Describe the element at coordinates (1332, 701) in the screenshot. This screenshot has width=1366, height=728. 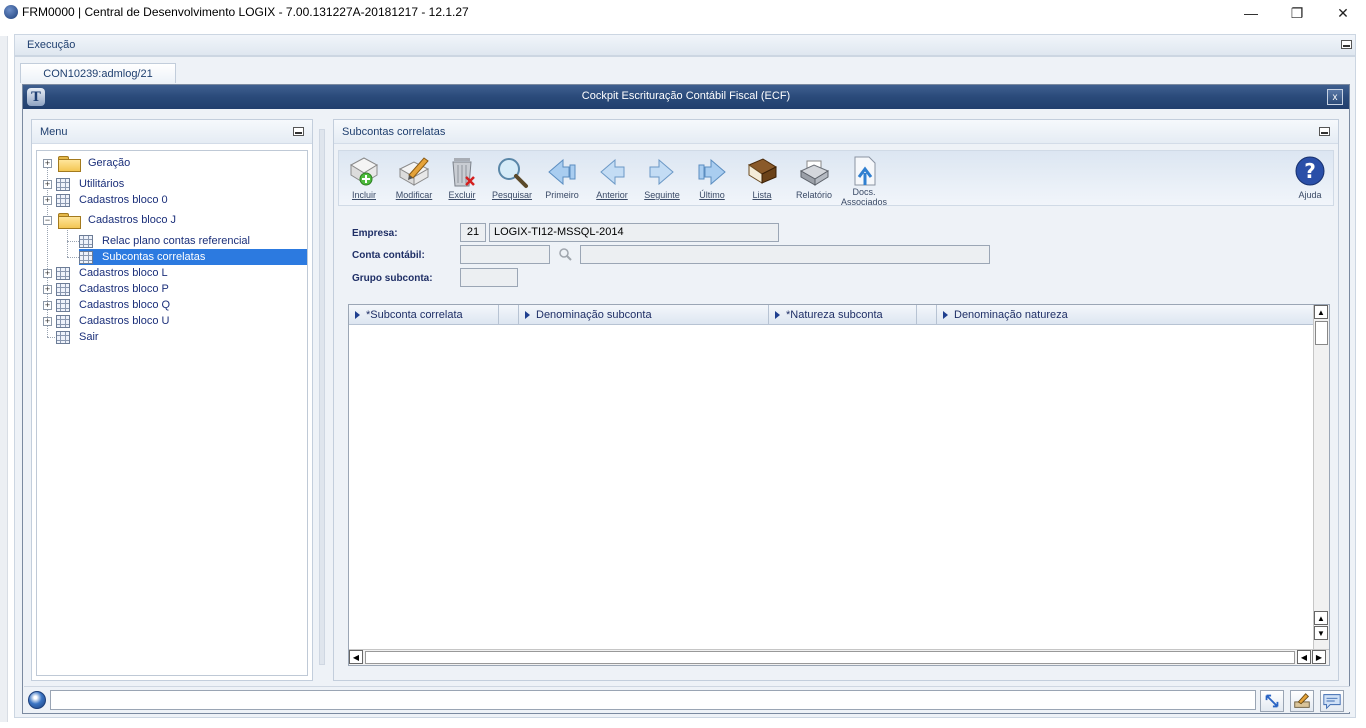
I see `chat-icon` at that location.